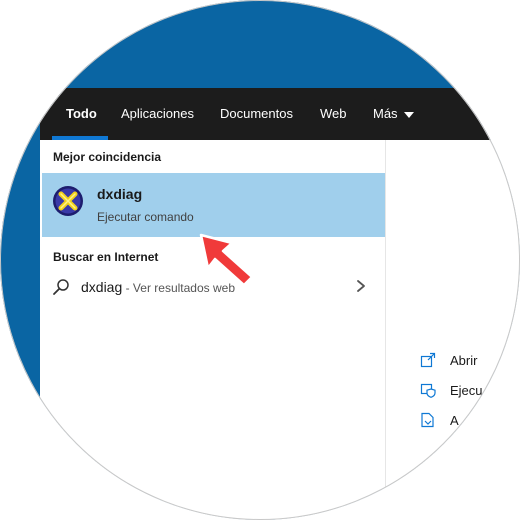 The image size is (520, 520). What do you see at coordinates (102, 287) in the screenshot?
I see `web-search-term: dxdiag` at bounding box center [102, 287].